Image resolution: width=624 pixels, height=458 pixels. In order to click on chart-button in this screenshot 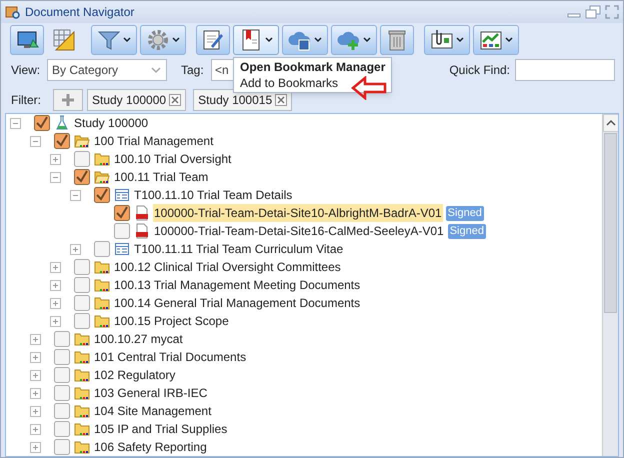, I will do `click(496, 40)`.